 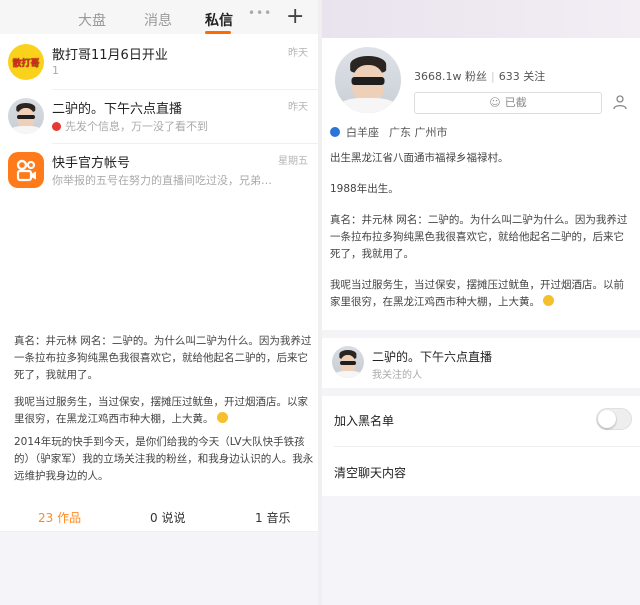 I want to click on message-preview: 1, so click(x=55, y=70).